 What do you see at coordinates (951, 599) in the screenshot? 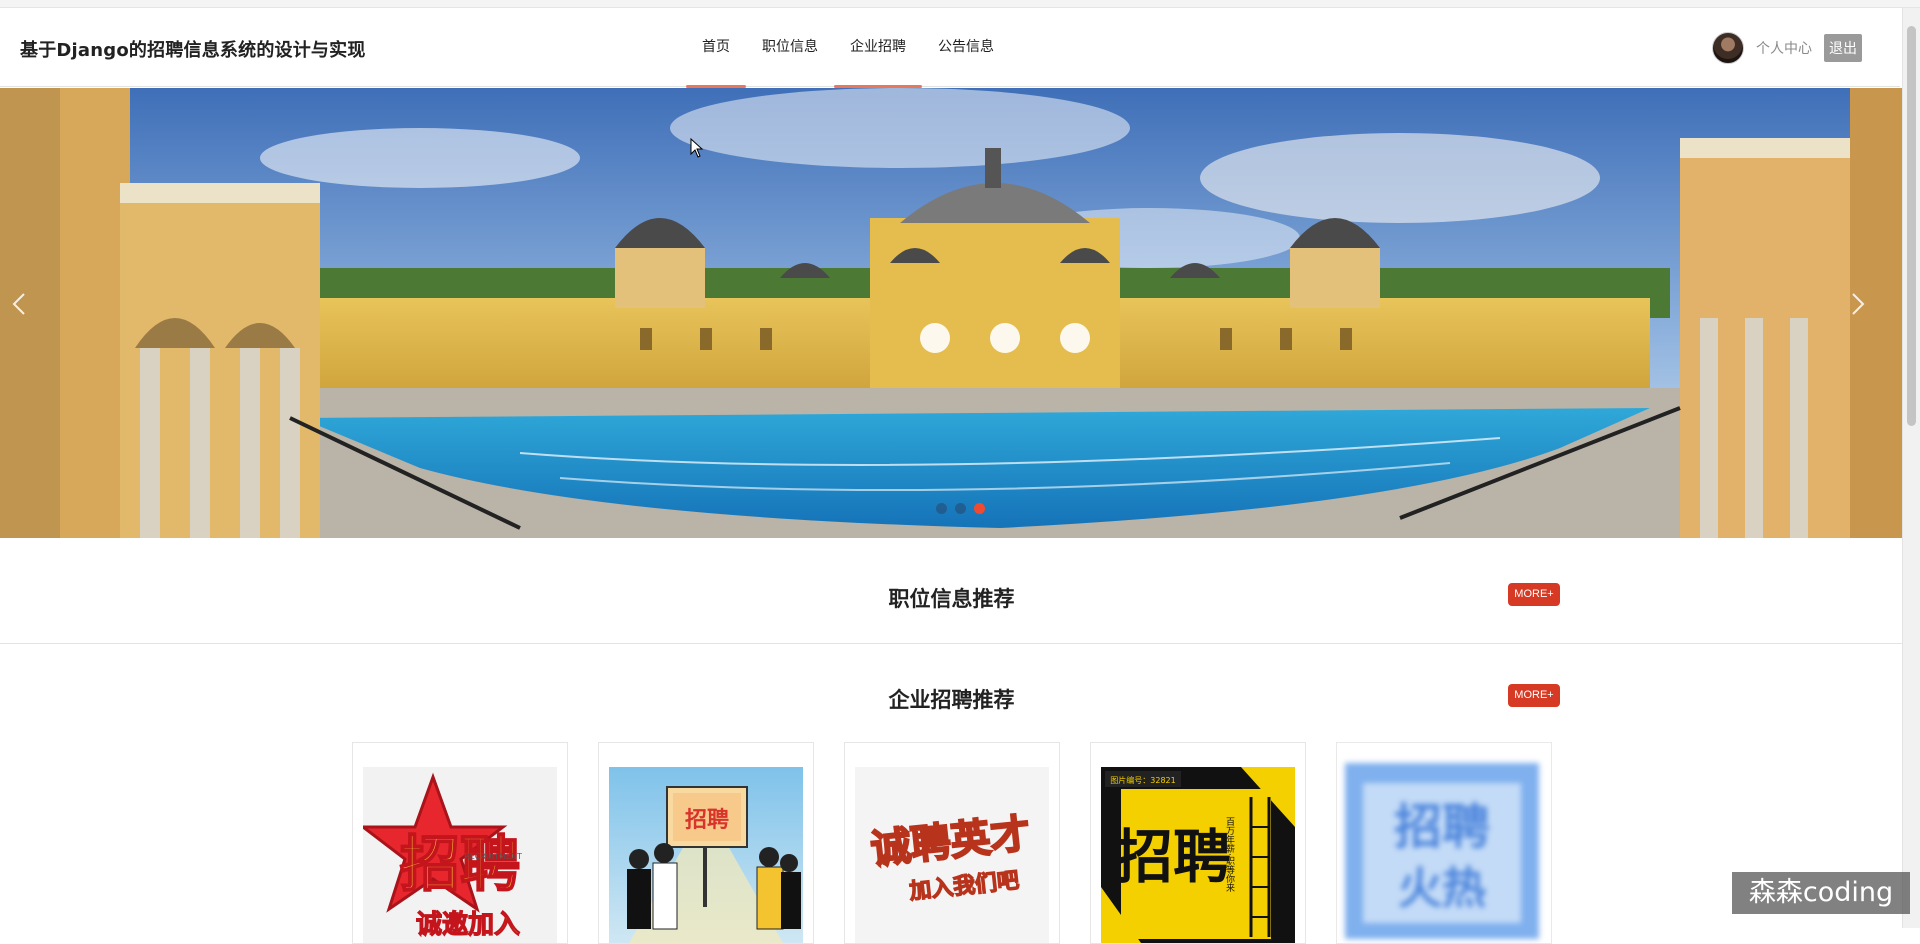
I see `job-section-title: 职位信息推荐` at bounding box center [951, 599].